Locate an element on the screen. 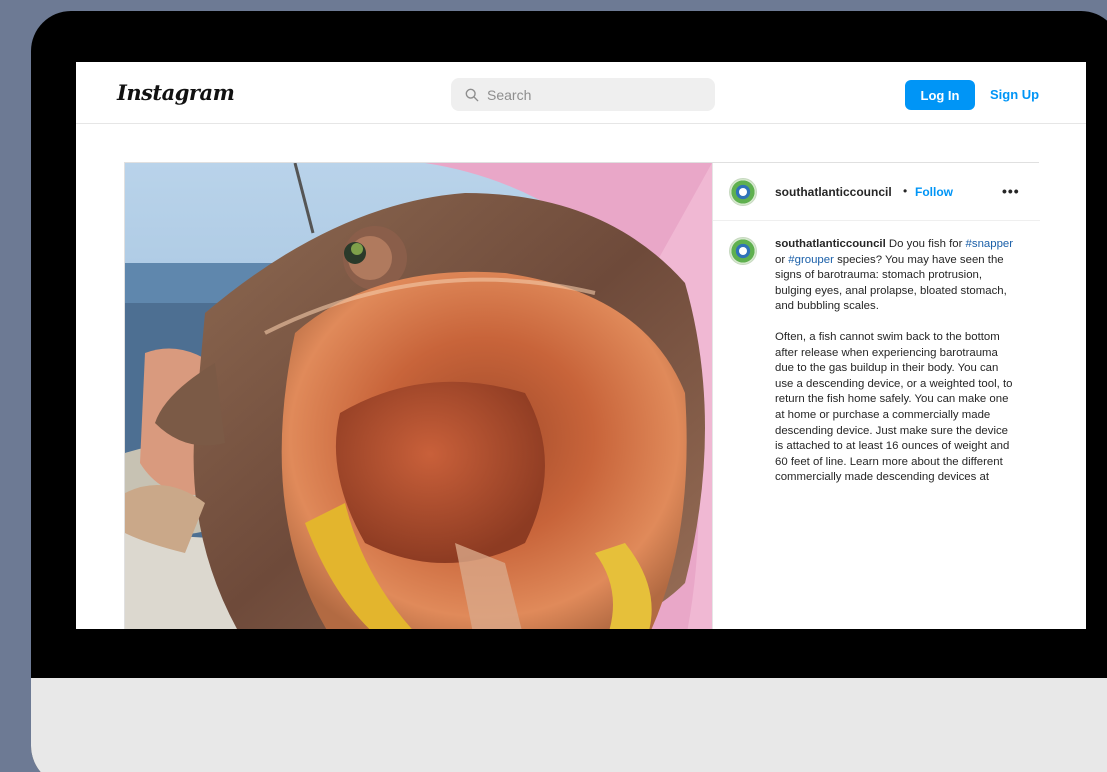 The height and width of the screenshot is (772, 1107). search-box is located at coordinates (583, 94).